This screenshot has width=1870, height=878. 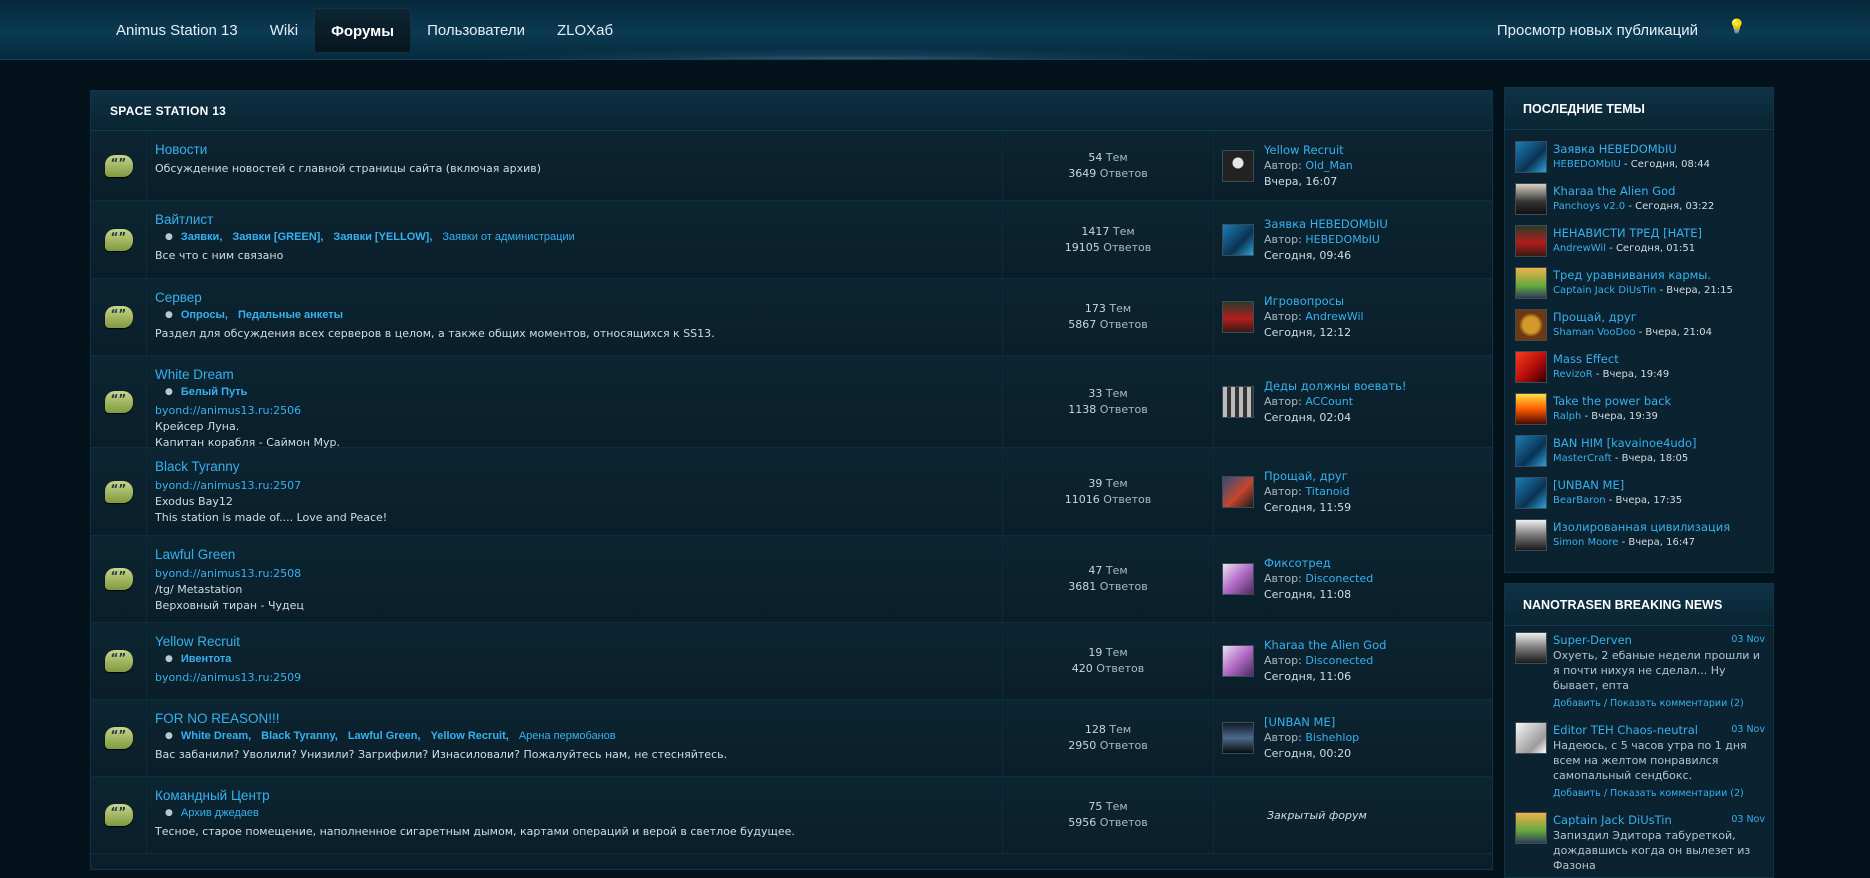 What do you see at coordinates (470, 736) in the screenshot?
I see `subforum-link: Yellow Recruit,` at bounding box center [470, 736].